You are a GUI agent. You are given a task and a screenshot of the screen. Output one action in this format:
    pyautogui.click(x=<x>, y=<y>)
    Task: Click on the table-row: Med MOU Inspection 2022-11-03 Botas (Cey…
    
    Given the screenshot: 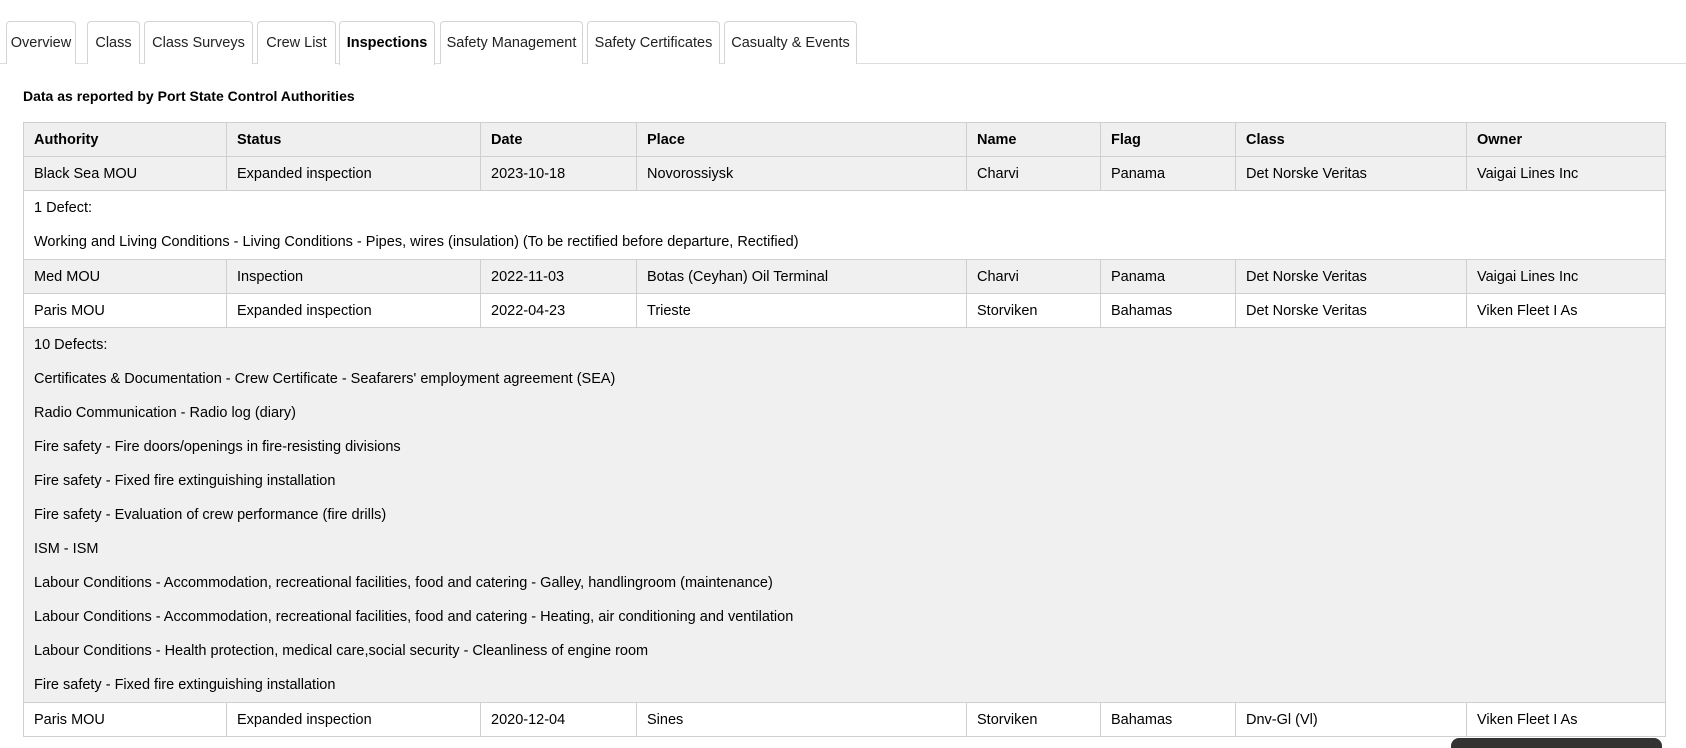 What is the action you would take?
    pyautogui.click(x=844, y=276)
    